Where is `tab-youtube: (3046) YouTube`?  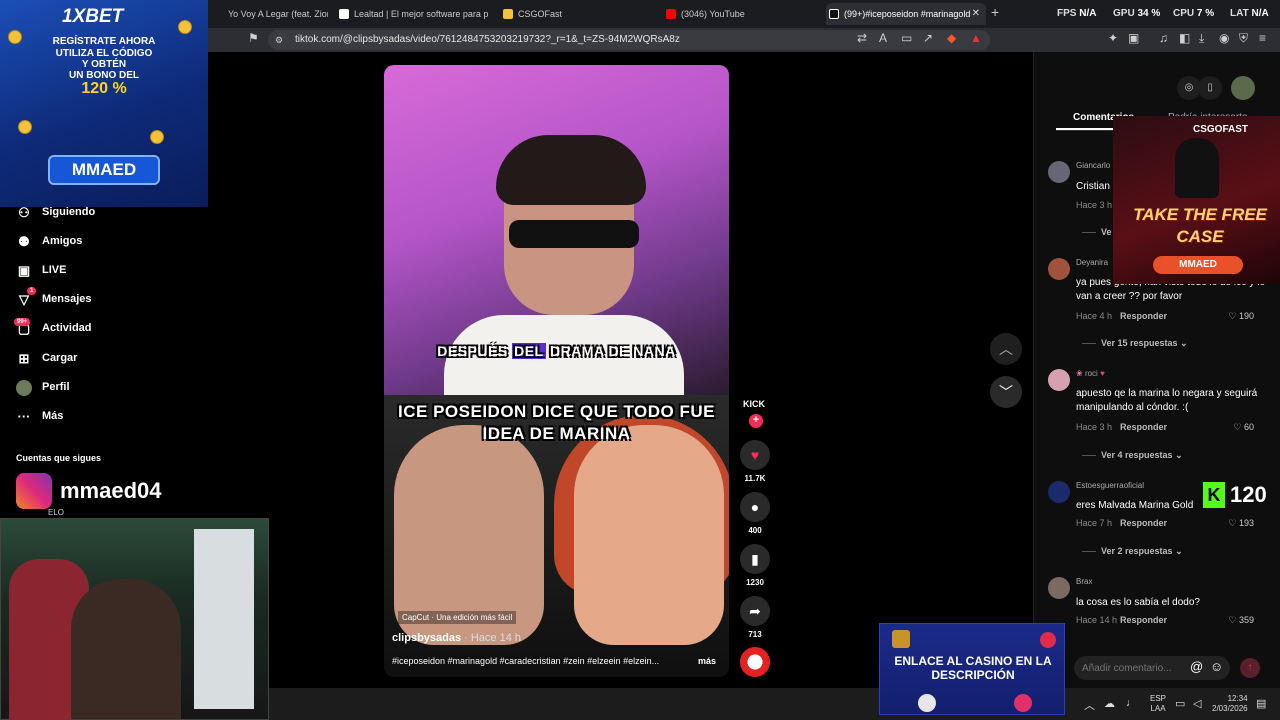
tab-youtube: (3046) YouTube is located at coordinates (738, 14).